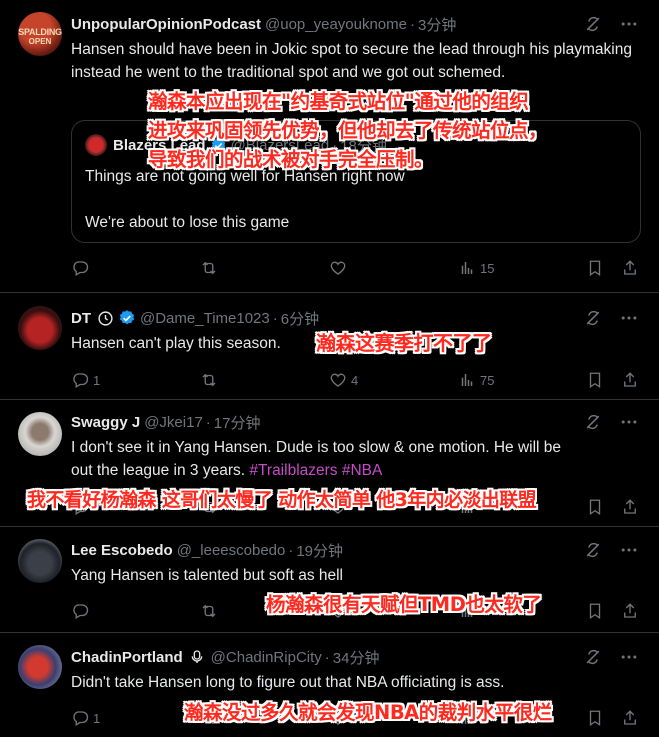 The height and width of the screenshot is (737, 659). What do you see at coordinates (237, 422) in the screenshot?
I see `timestamp: 17分钟` at bounding box center [237, 422].